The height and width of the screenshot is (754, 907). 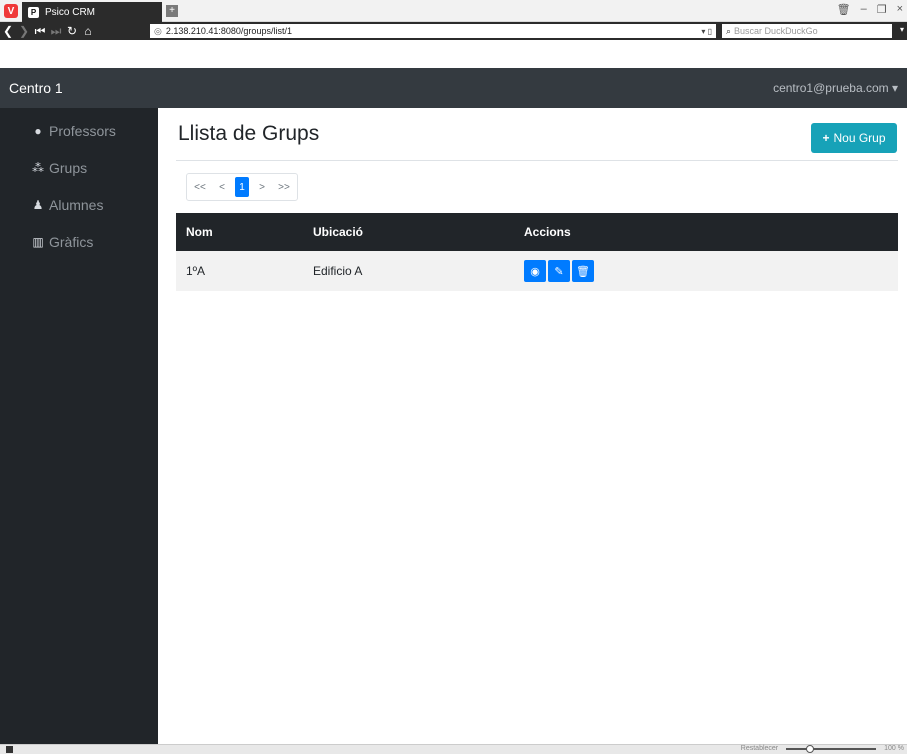 What do you see at coordinates (79, 426) in the screenshot?
I see `sidebar: ● Professors ⁂ Grups ♟ Alumnes ▥ Gràfics` at bounding box center [79, 426].